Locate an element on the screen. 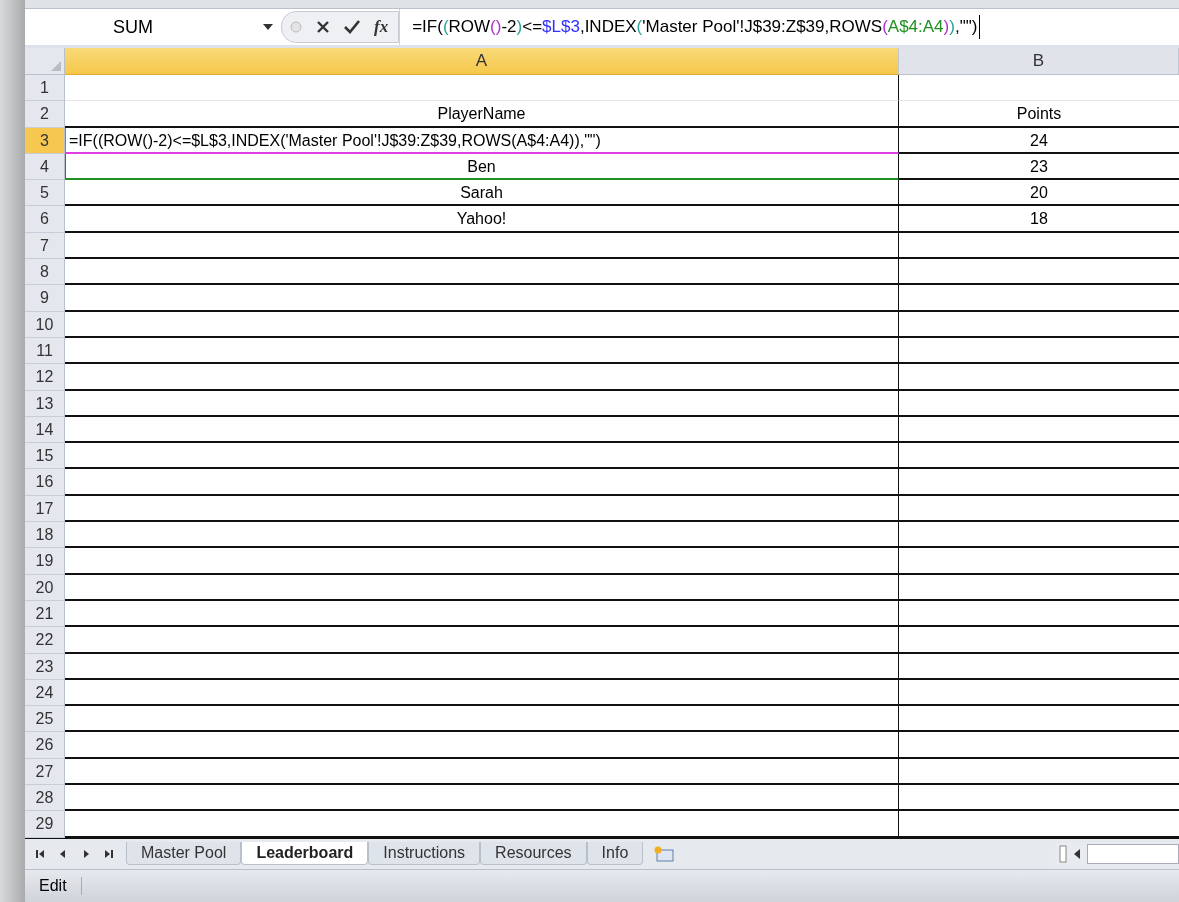 This screenshot has height=902, width=1179. check-icon is located at coordinates (352, 27).